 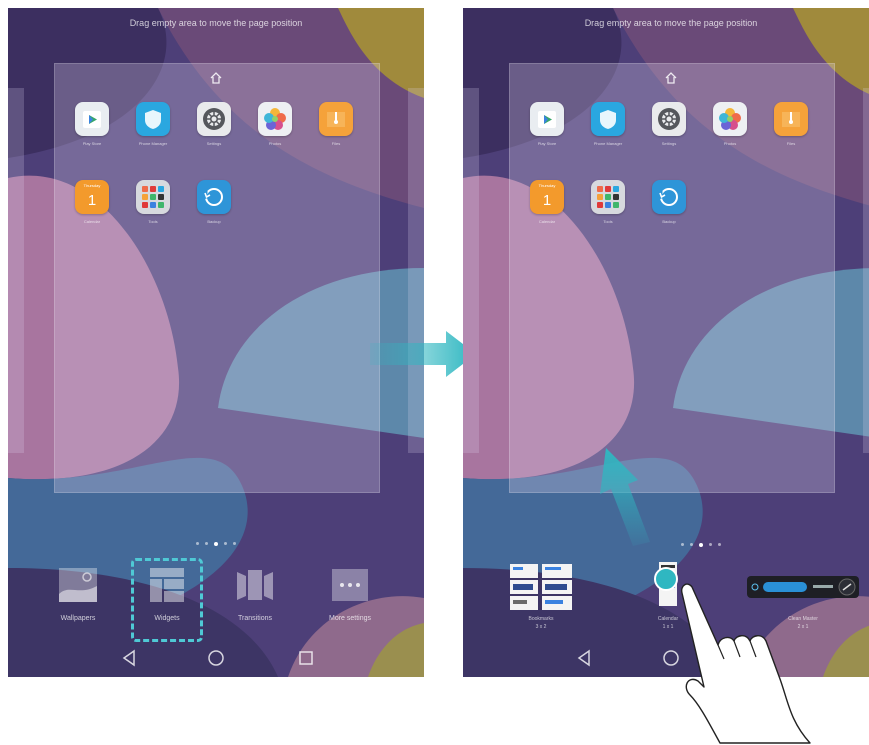 I want to click on home-button-icon, so click(x=216, y=658).